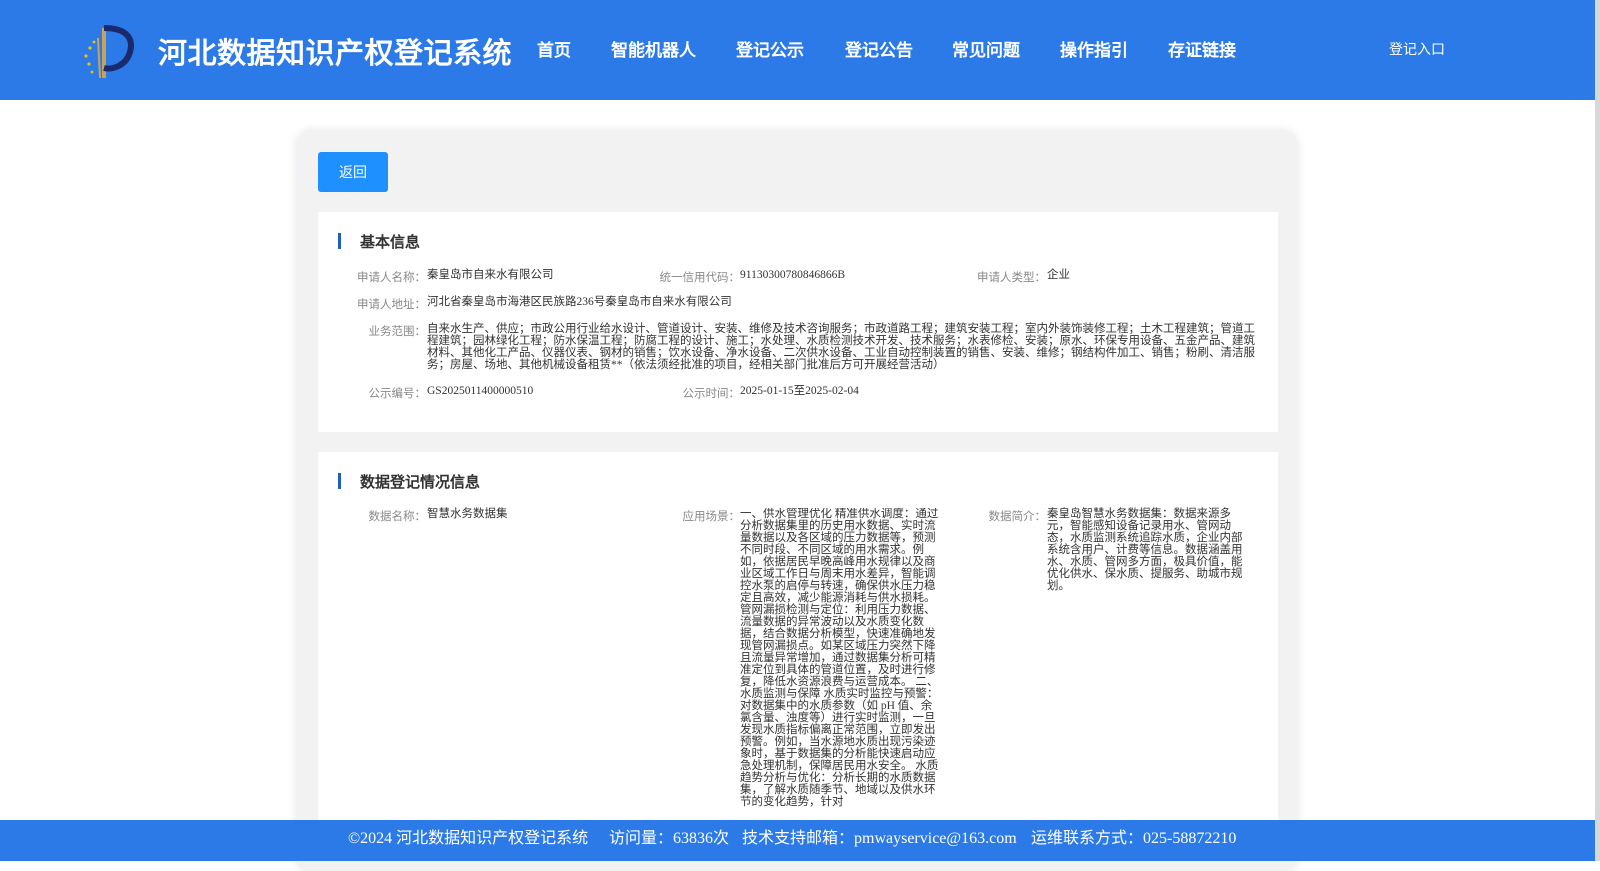 The height and width of the screenshot is (871, 1600). What do you see at coordinates (490, 275) in the screenshot?
I see `applicant-name-value: 秦皇岛市自来水有限公司` at bounding box center [490, 275].